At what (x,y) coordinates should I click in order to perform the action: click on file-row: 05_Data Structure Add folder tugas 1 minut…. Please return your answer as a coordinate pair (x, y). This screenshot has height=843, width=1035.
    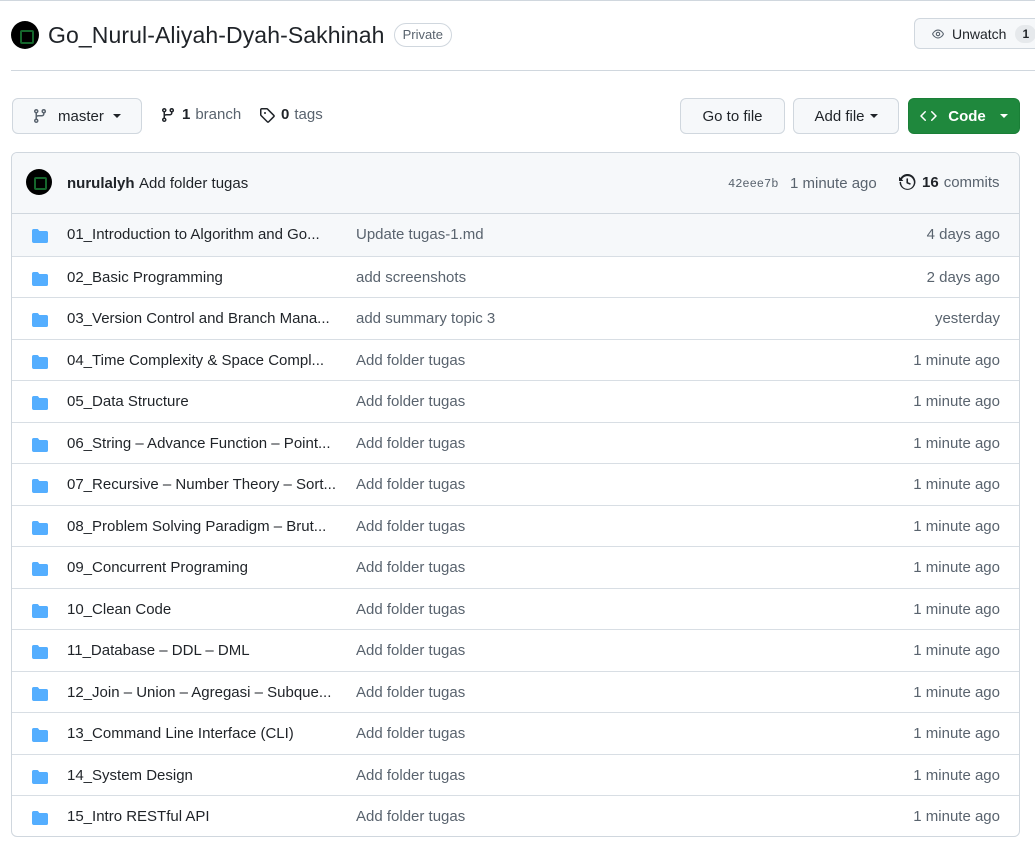
    Looking at the image, I should click on (515, 401).